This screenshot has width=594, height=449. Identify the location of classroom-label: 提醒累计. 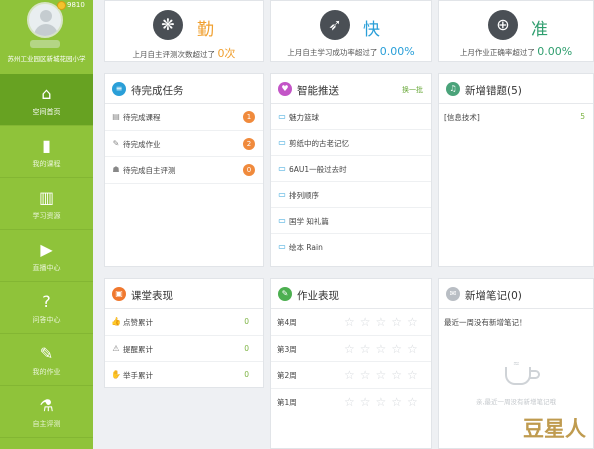
(138, 349).